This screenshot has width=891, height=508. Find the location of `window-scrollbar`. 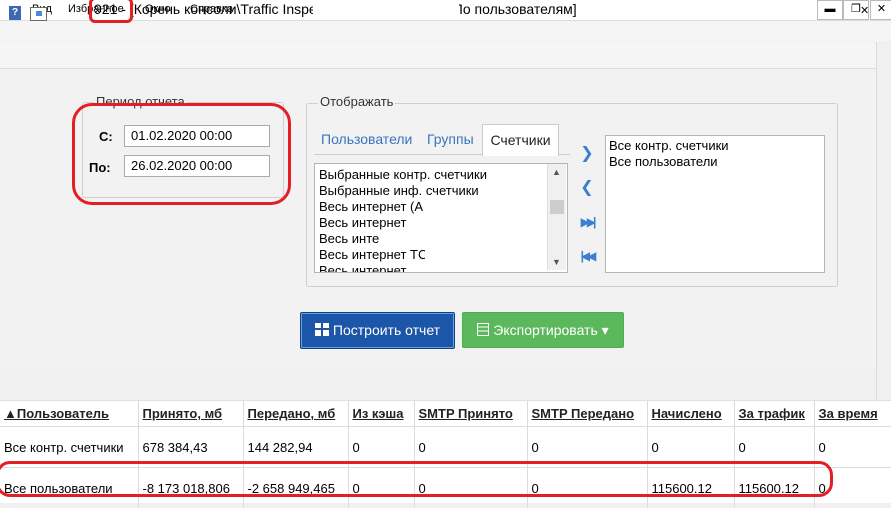

window-scrollbar is located at coordinates (883, 252).